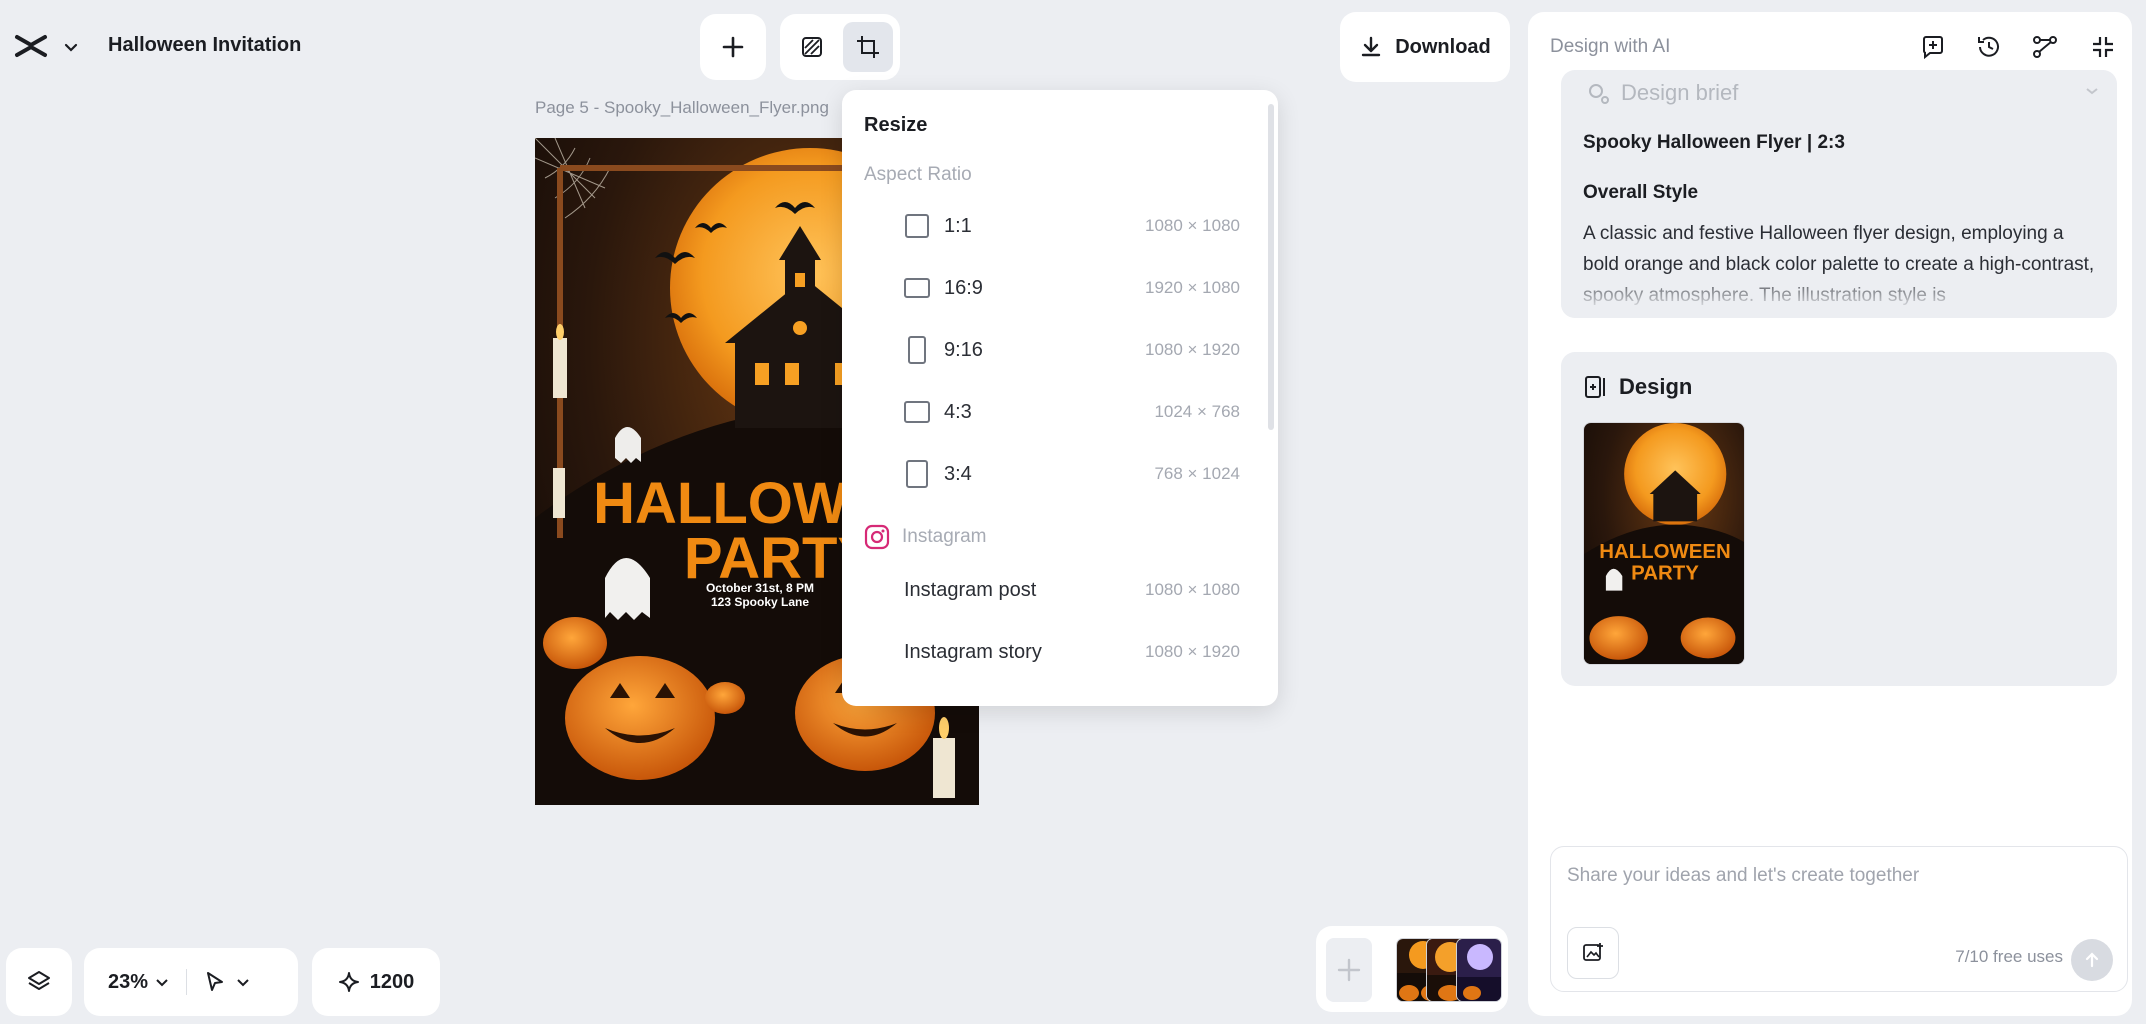 This screenshot has height=1024, width=2146. Describe the element at coordinates (348, 982) in the screenshot. I see `sparkle-icon` at that location.